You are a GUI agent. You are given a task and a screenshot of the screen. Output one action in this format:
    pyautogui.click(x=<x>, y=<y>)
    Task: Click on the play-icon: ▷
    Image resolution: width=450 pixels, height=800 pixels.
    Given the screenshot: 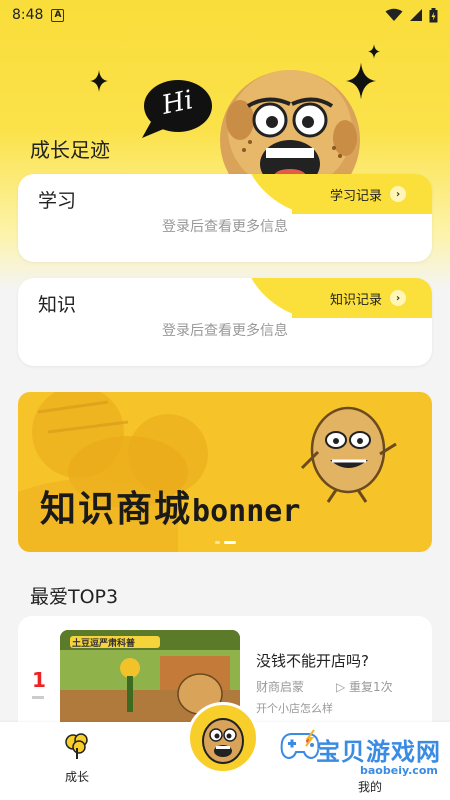 What is the action you would take?
    pyautogui.click(x=343, y=687)
    